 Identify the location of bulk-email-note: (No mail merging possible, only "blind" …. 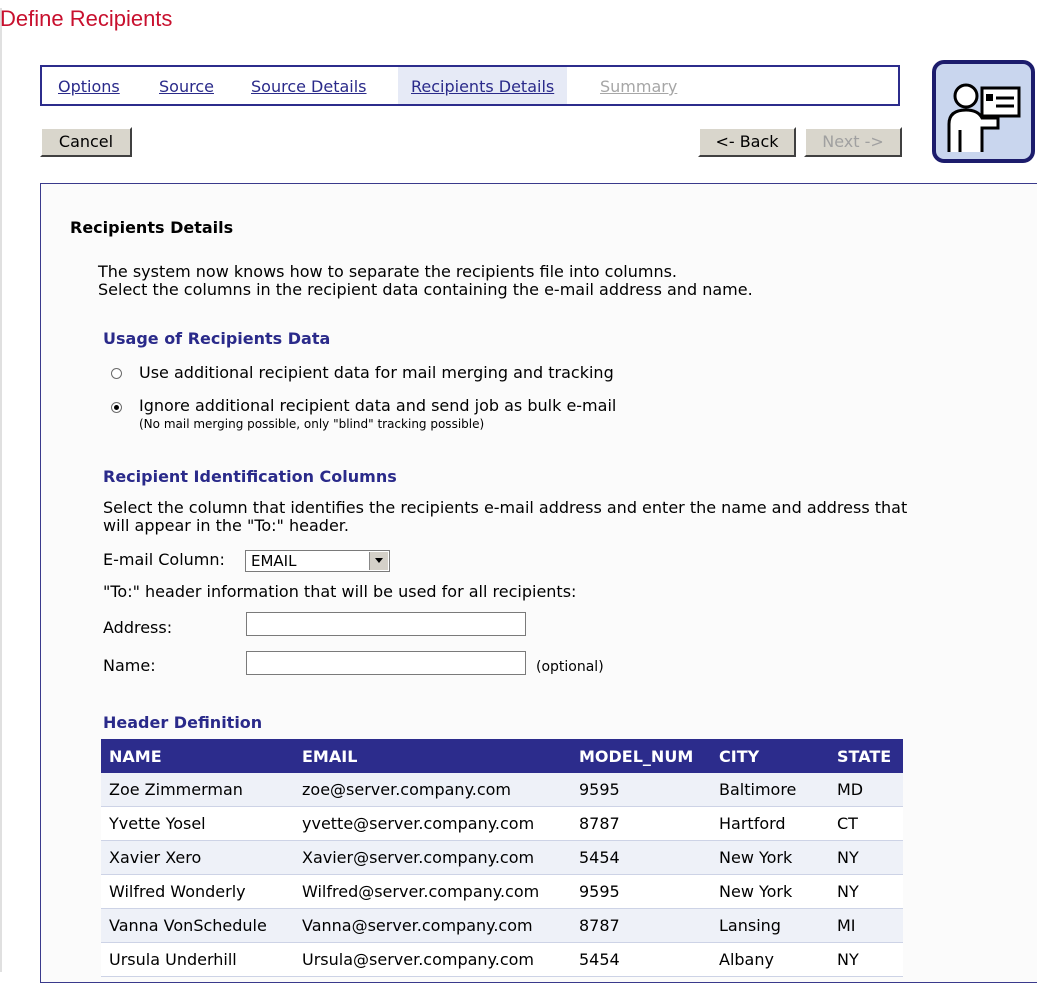
(312, 424).